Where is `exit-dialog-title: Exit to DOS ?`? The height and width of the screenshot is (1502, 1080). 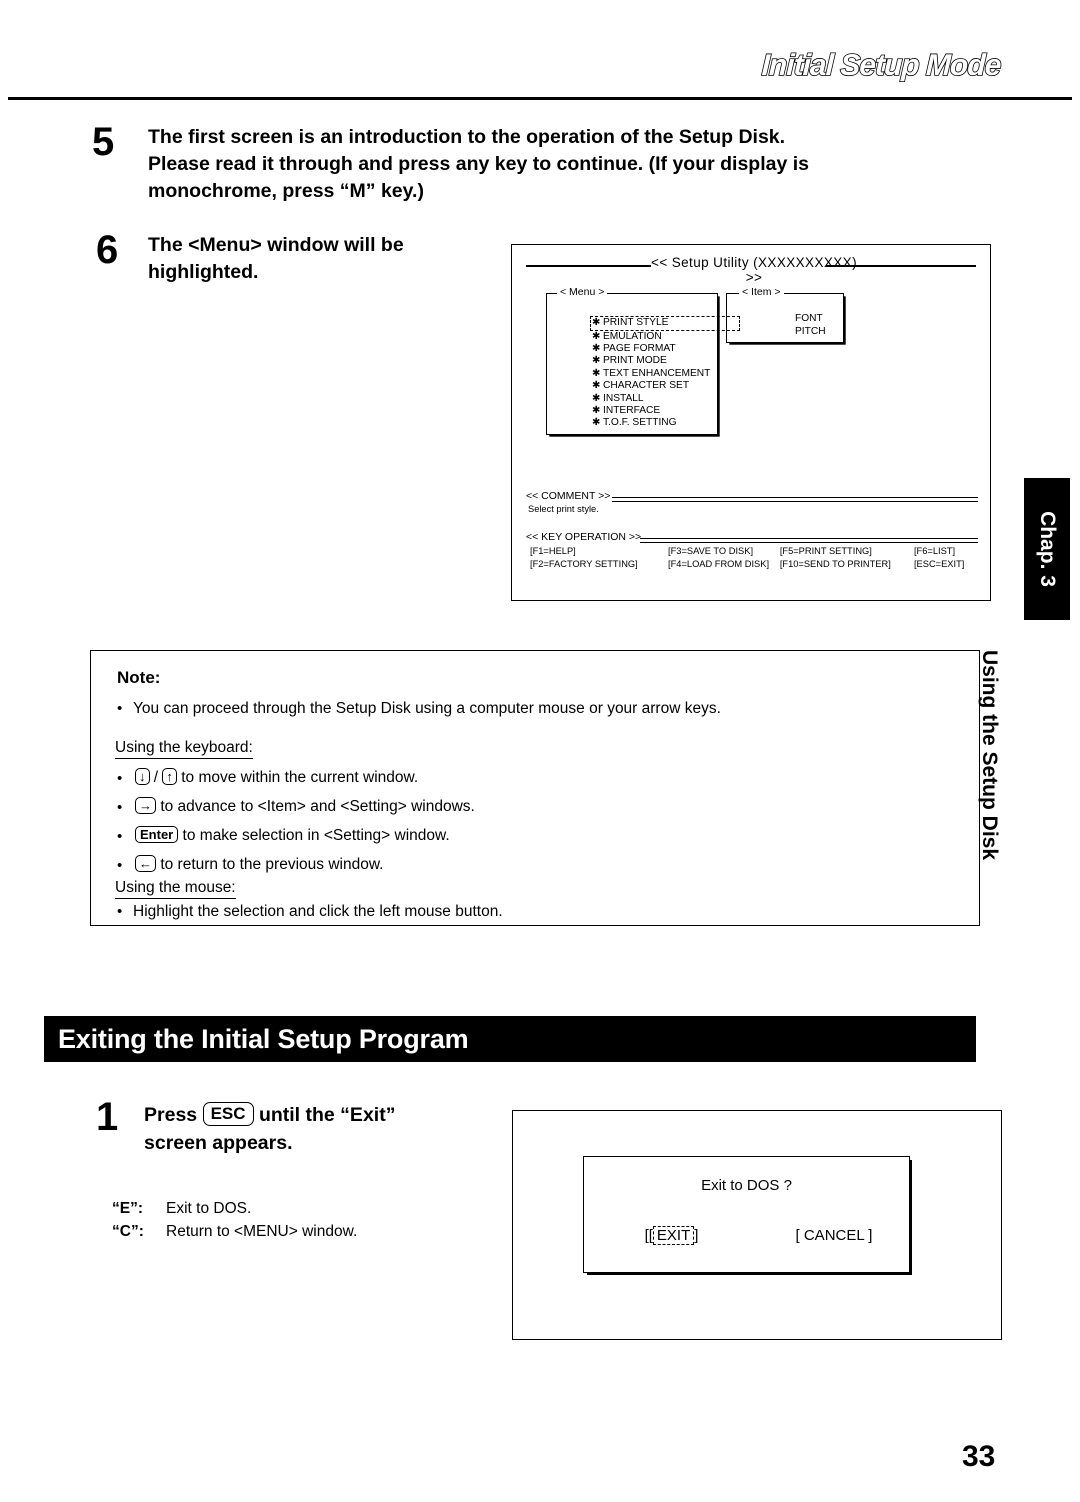
exit-dialog-title: Exit to DOS ? is located at coordinates (746, 1185).